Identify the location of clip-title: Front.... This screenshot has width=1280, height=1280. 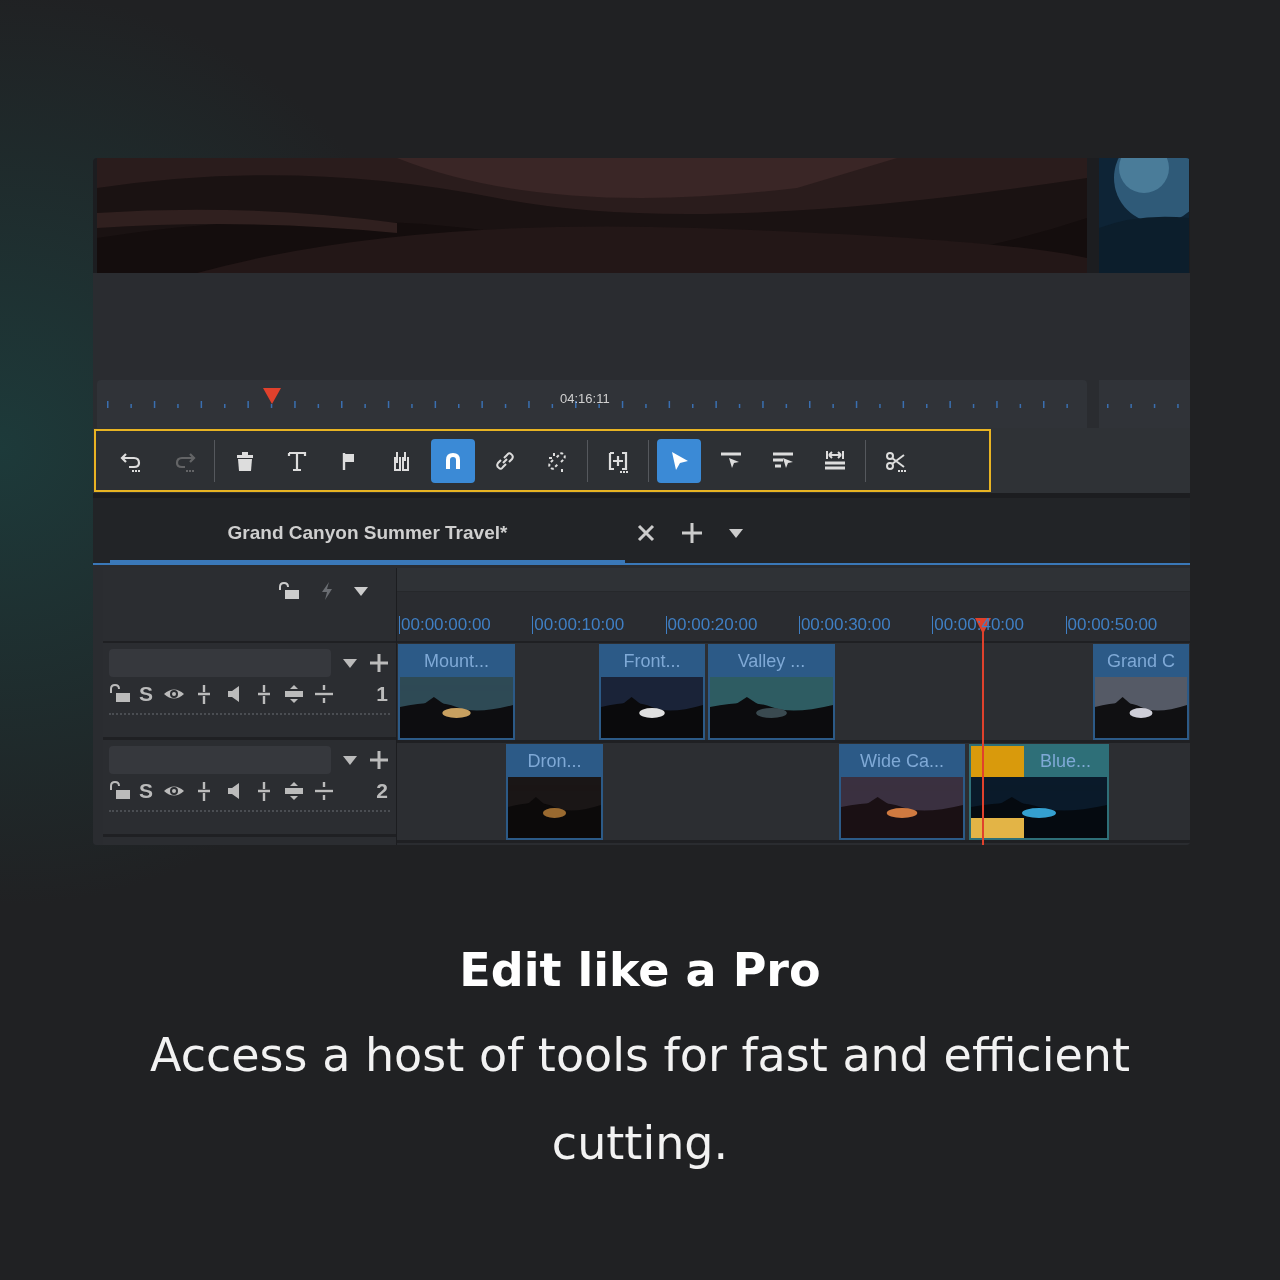
(652, 661).